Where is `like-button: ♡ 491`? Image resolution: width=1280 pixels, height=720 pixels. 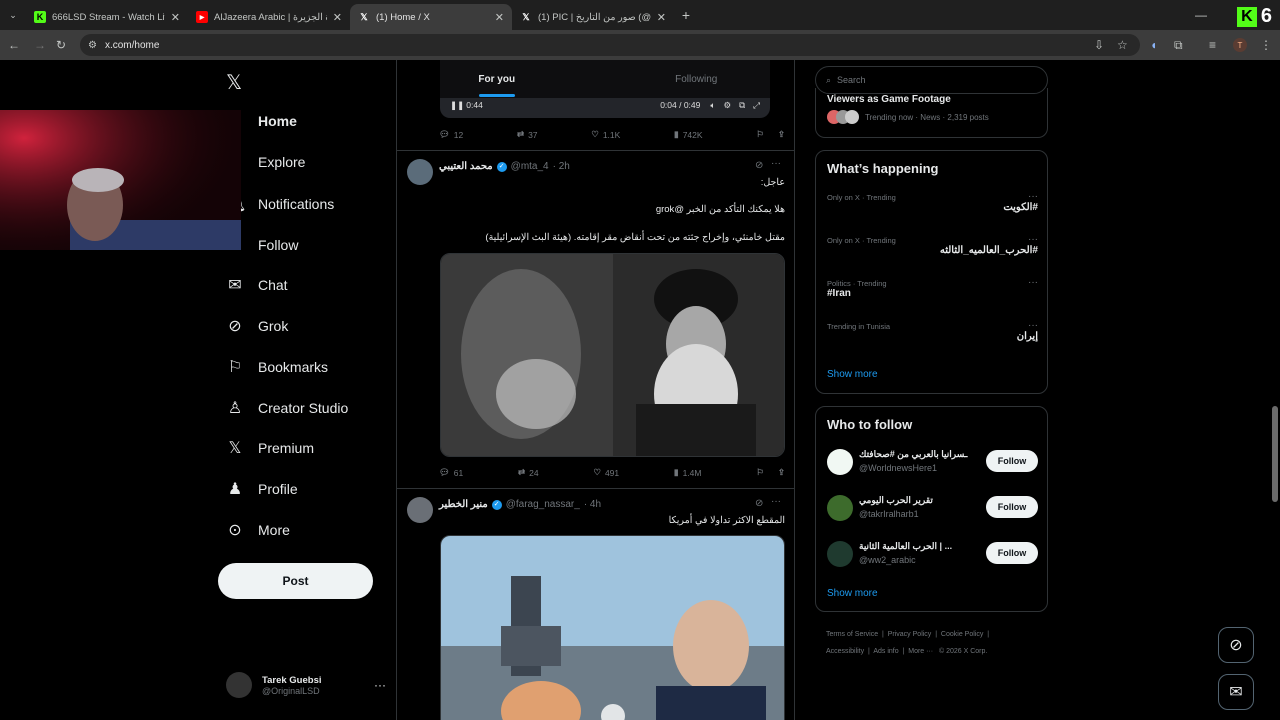 like-button: ♡ 491 is located at coordinates (606, 472).